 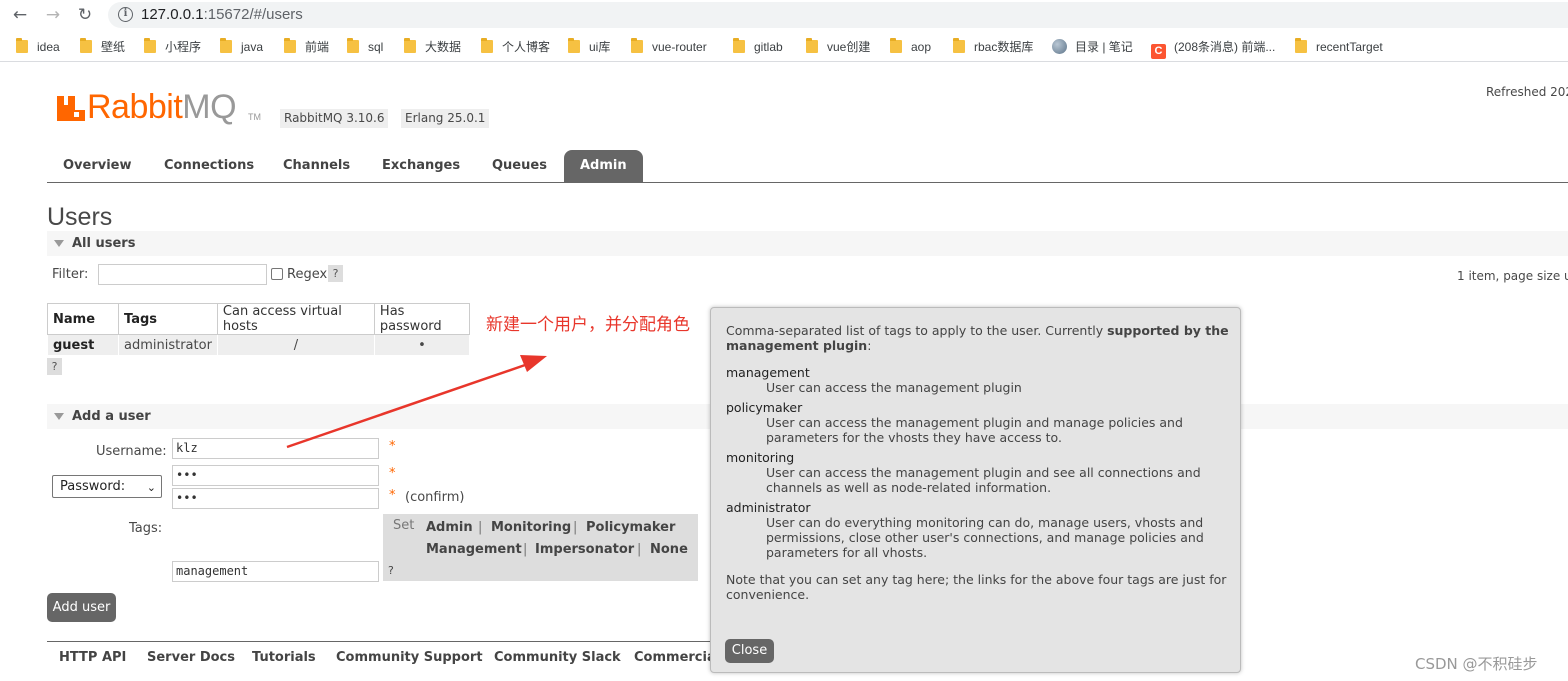 I want to click on bookmark: vue-router, so click(x=669, y=47).